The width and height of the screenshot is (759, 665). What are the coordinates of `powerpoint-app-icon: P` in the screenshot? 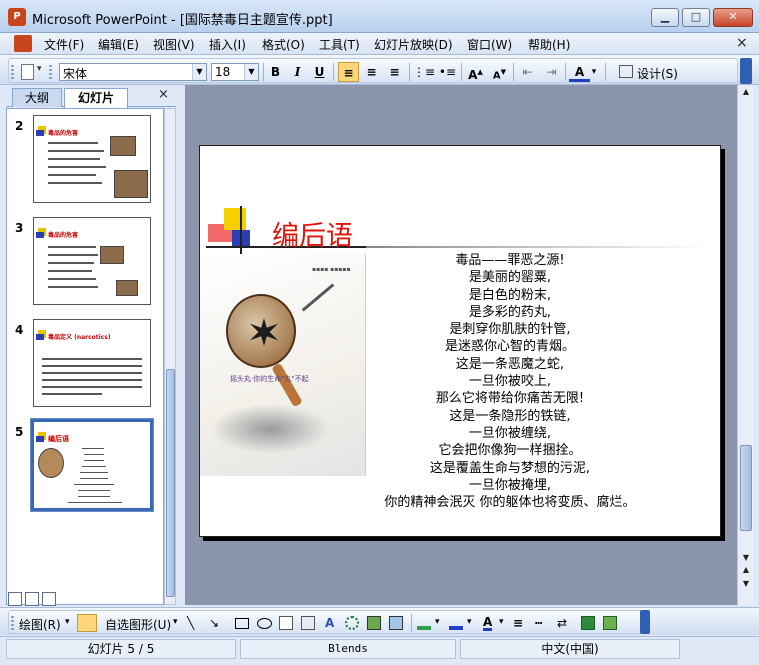 It's located at (17, 17).